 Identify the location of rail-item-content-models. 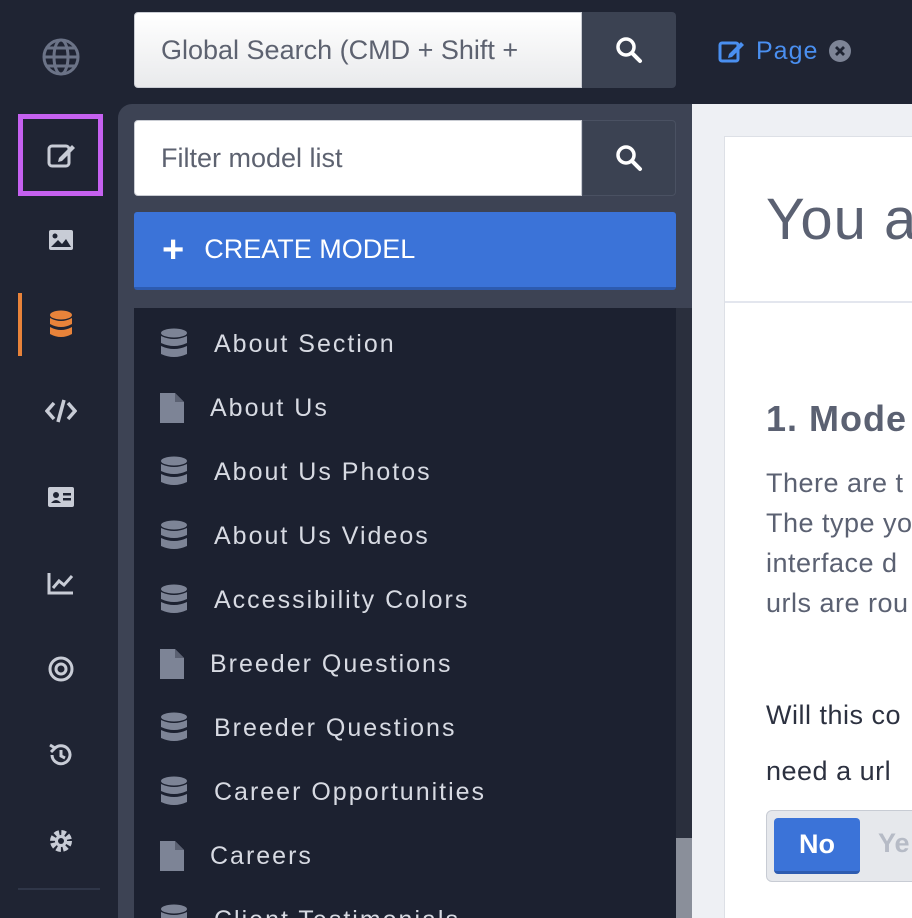
(60, 325).